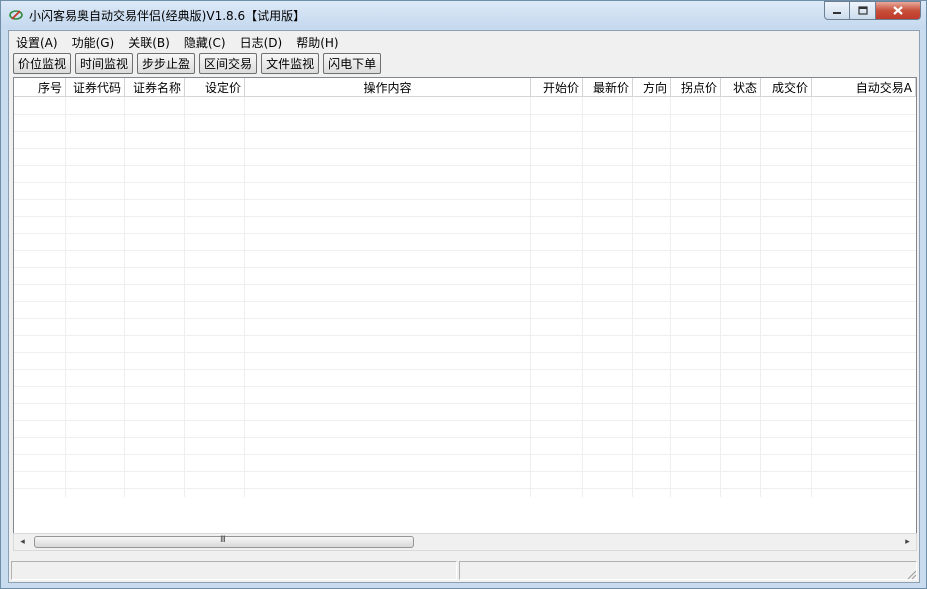 This screenshot has height=589, width=927. What do you see at coordinates (261, 41) in the screenshot?
I see `menu-log: 日志(D)` at bounding box center [261, 41].